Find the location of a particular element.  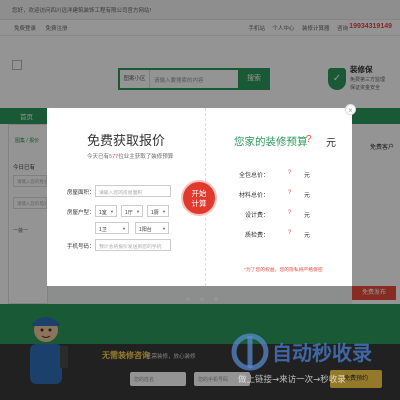

budget-row-label: 材料总价： is located at coordinates (253, 196).